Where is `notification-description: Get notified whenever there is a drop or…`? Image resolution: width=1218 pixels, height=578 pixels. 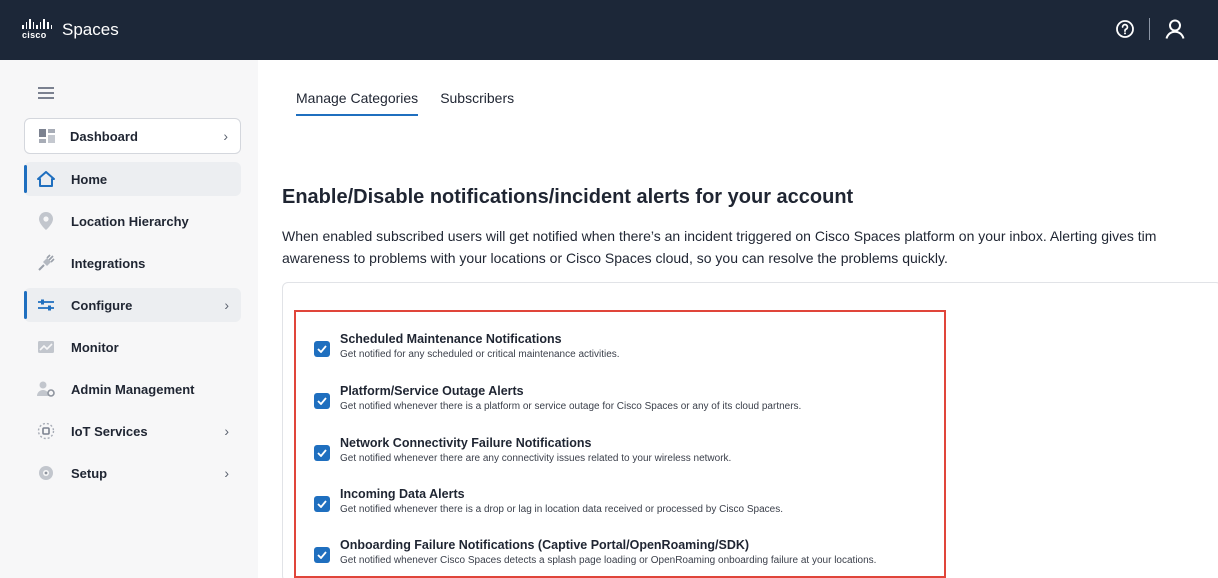 notification-description: Get notified whenever there is a drop or… is located at coordinates (562, 509).